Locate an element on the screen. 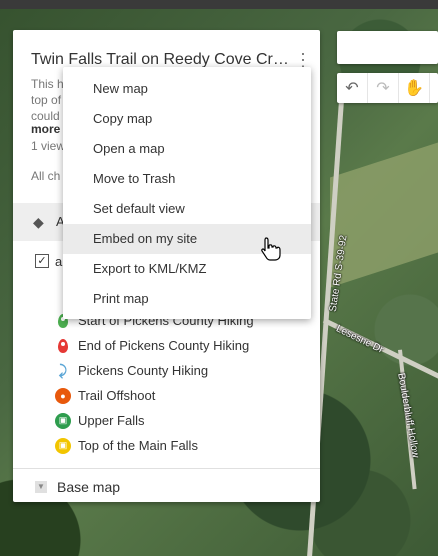 The width and height of the screenshot is (438, 556). hand-icon: ✋ is located at coordinates (414, 88).